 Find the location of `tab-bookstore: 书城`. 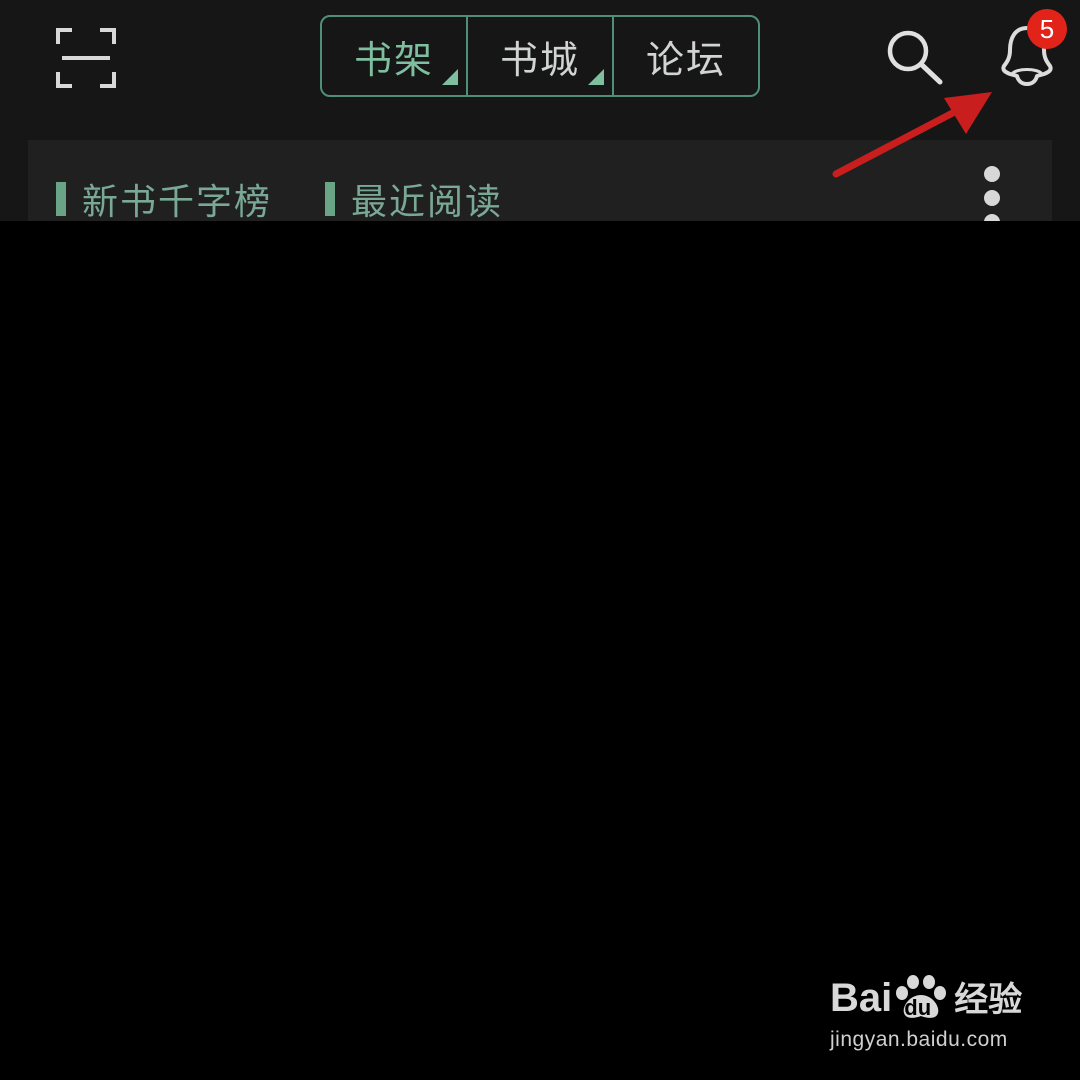

tab-bookstore: 书城 is located at coordinates (539, 56).